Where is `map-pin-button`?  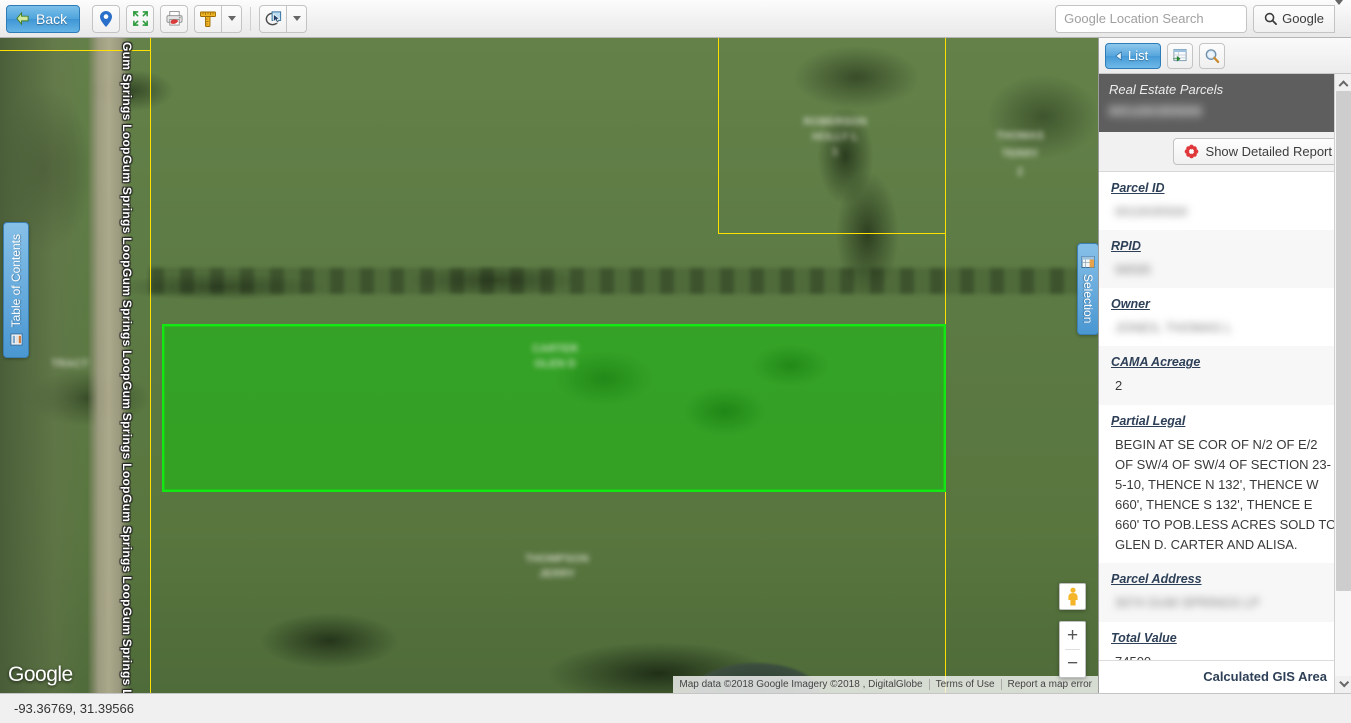
map-pin-button is located at coordinates (106, 18).